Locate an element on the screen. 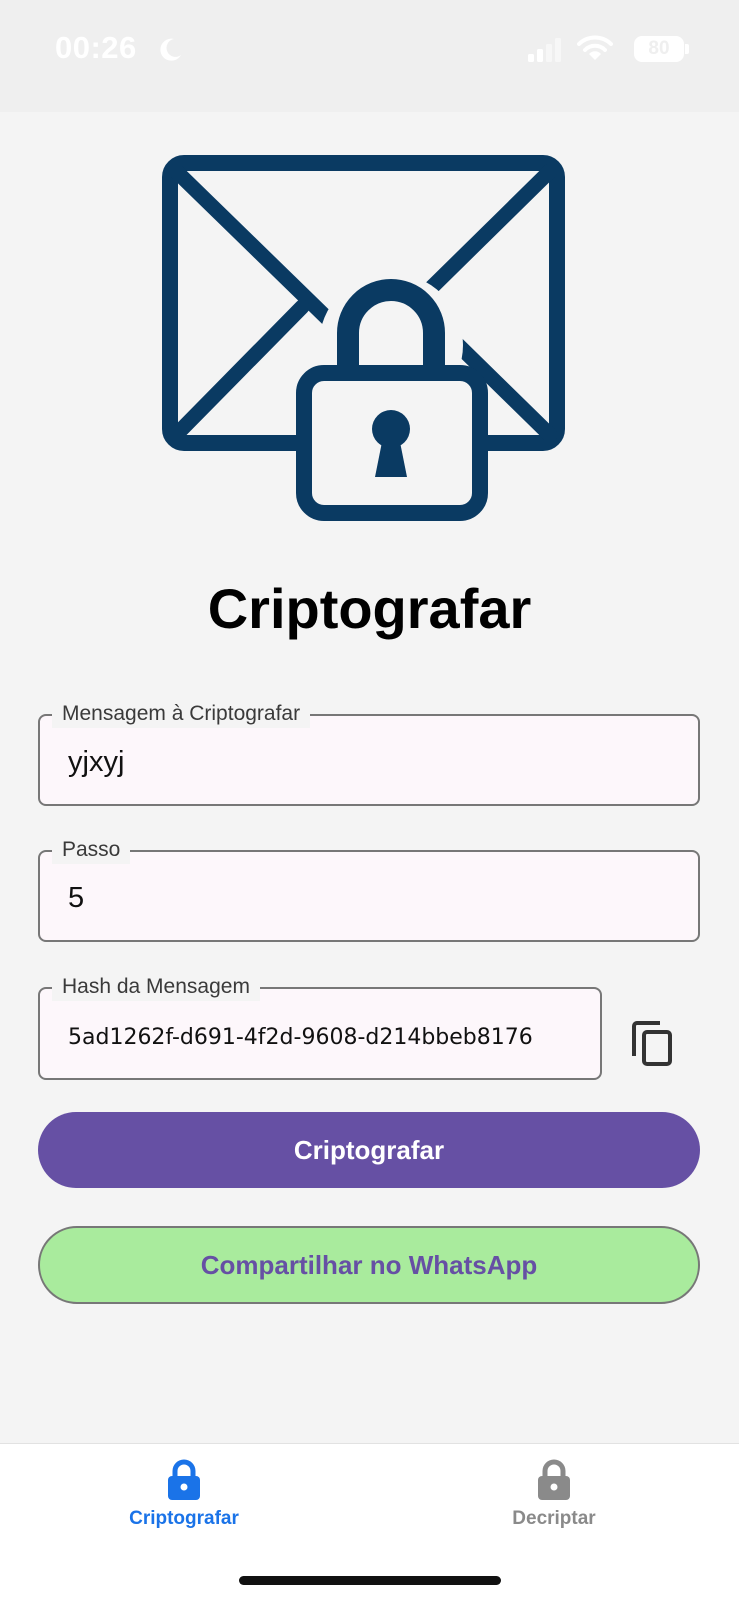  tab-encrypt: Criptografar is located at coordinates (184, 1499).